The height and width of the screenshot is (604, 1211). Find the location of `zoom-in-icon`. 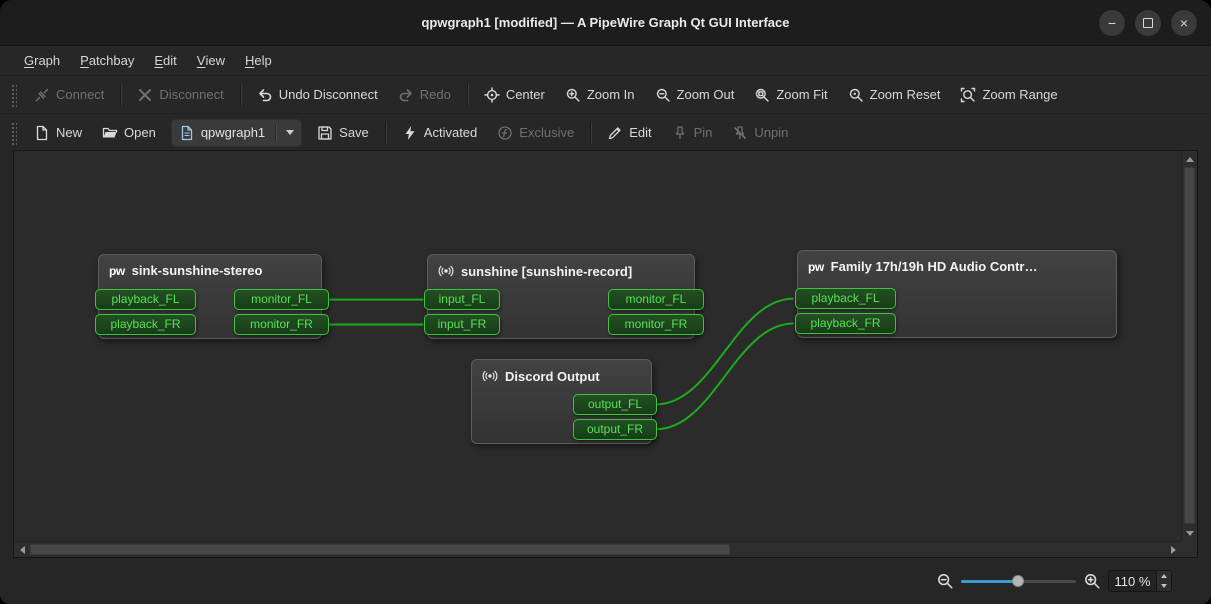

zoom-in-icon is located at coordinates (573, 95).